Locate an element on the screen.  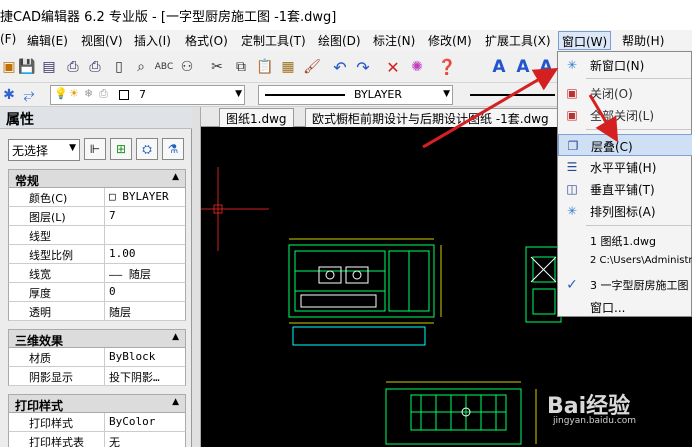
arrow-to-cascade is located at coordinates (603, 118).